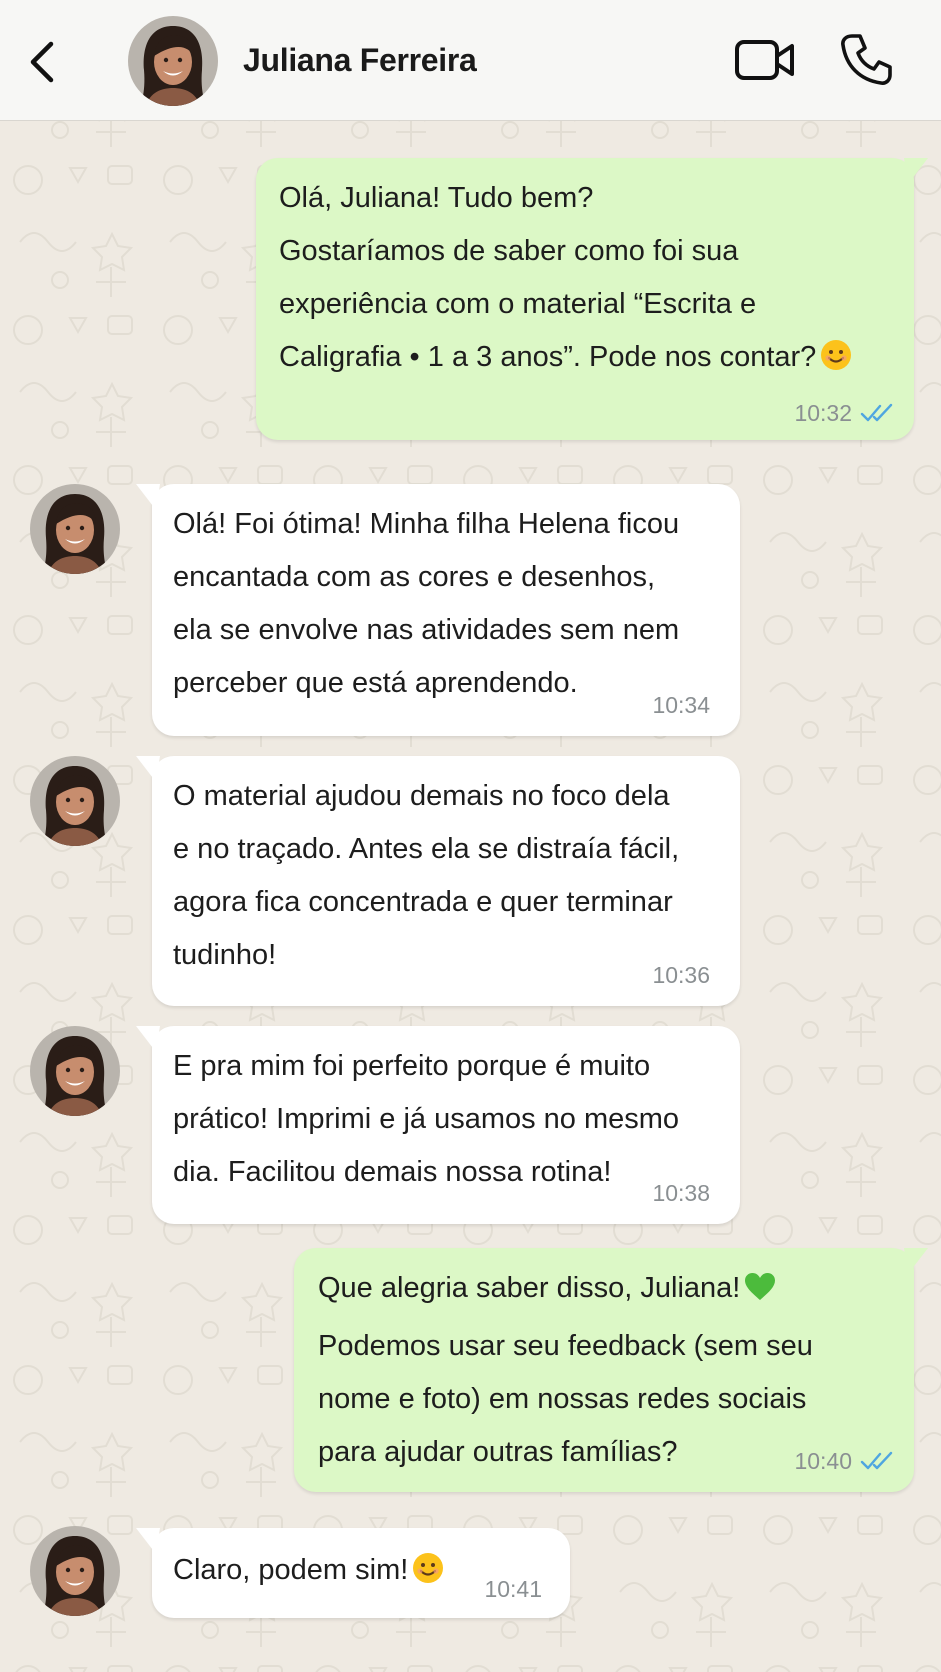  I want to click on message-meta: 10:32, so click(844, 413).